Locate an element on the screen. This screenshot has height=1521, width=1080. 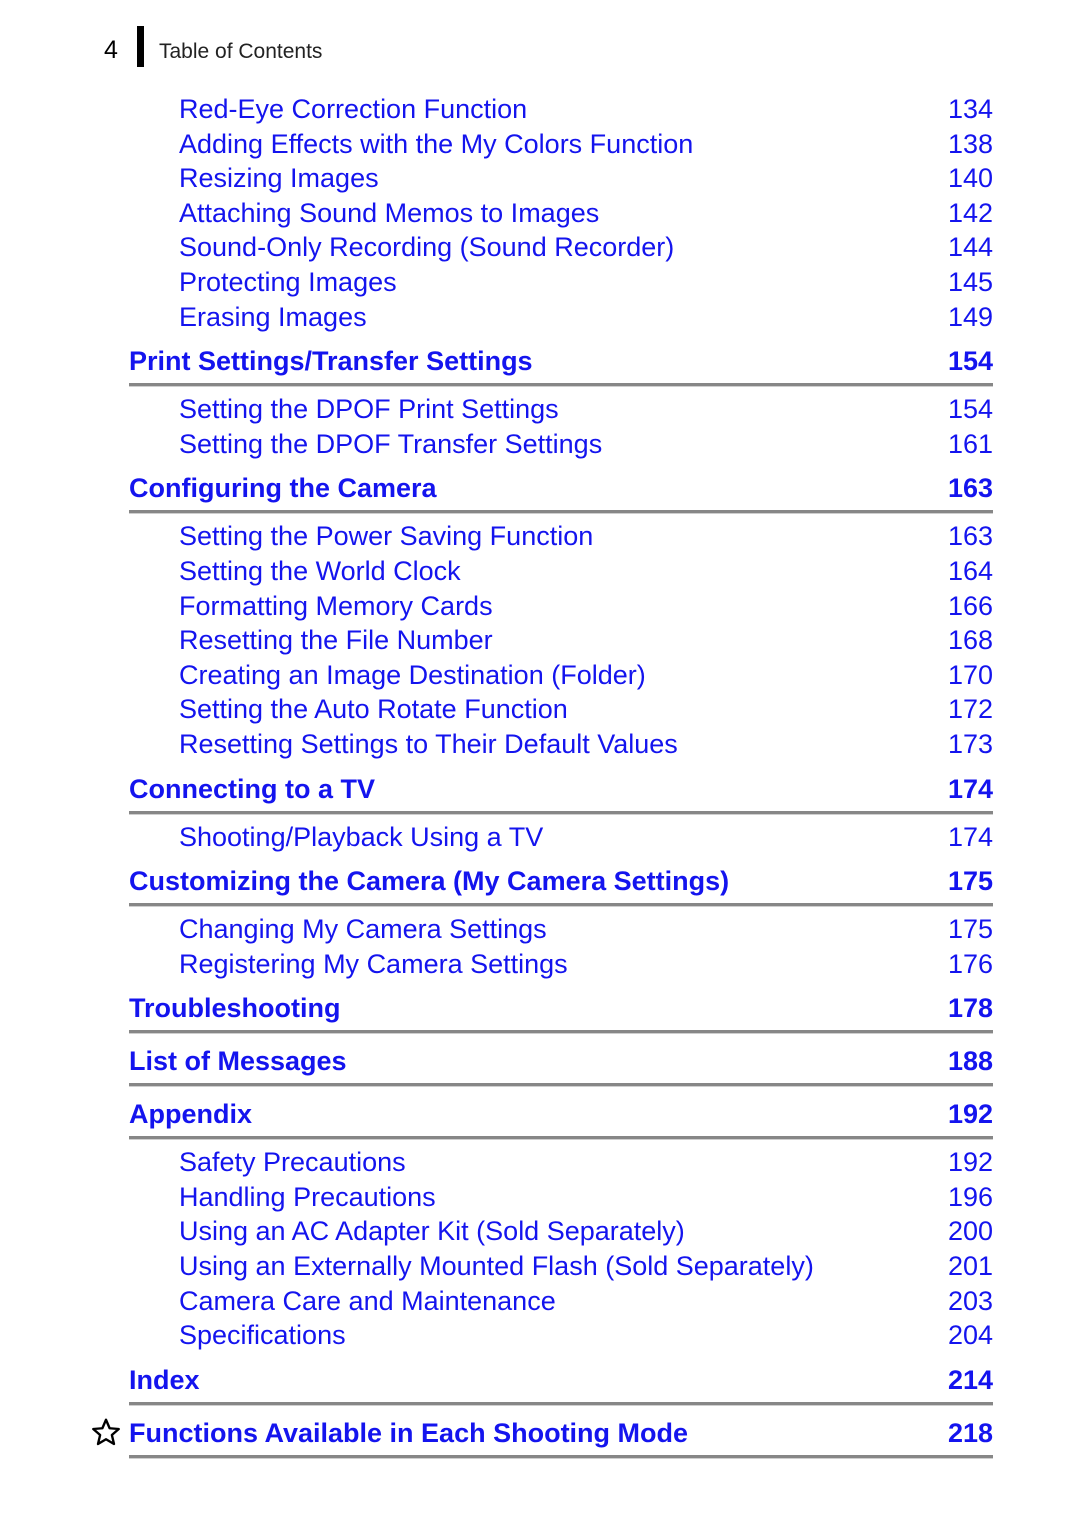
toc-section-page-number: 178 is located at coordinates (970, 1008).